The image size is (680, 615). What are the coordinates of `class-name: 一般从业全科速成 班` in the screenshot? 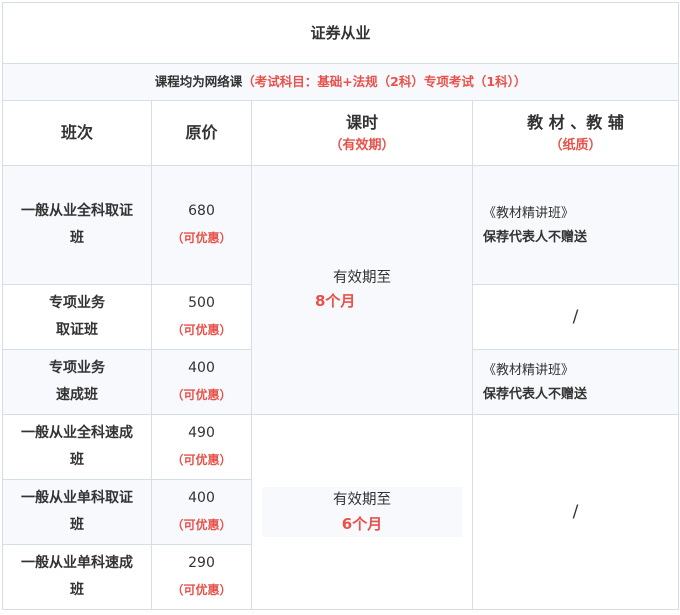 It's located at (77, 447).